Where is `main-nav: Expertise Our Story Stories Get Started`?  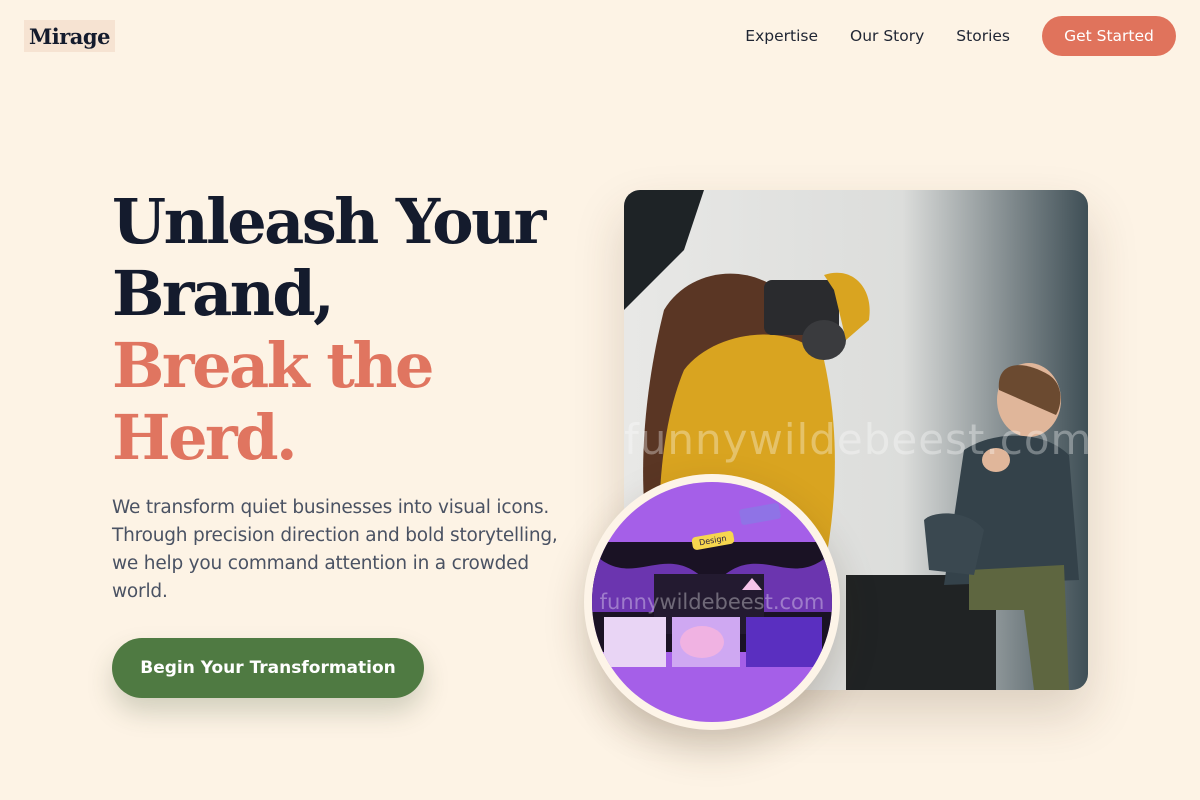 main-nav: Expertise Our Story Stories Get Started is located at coordinates (960, 36).